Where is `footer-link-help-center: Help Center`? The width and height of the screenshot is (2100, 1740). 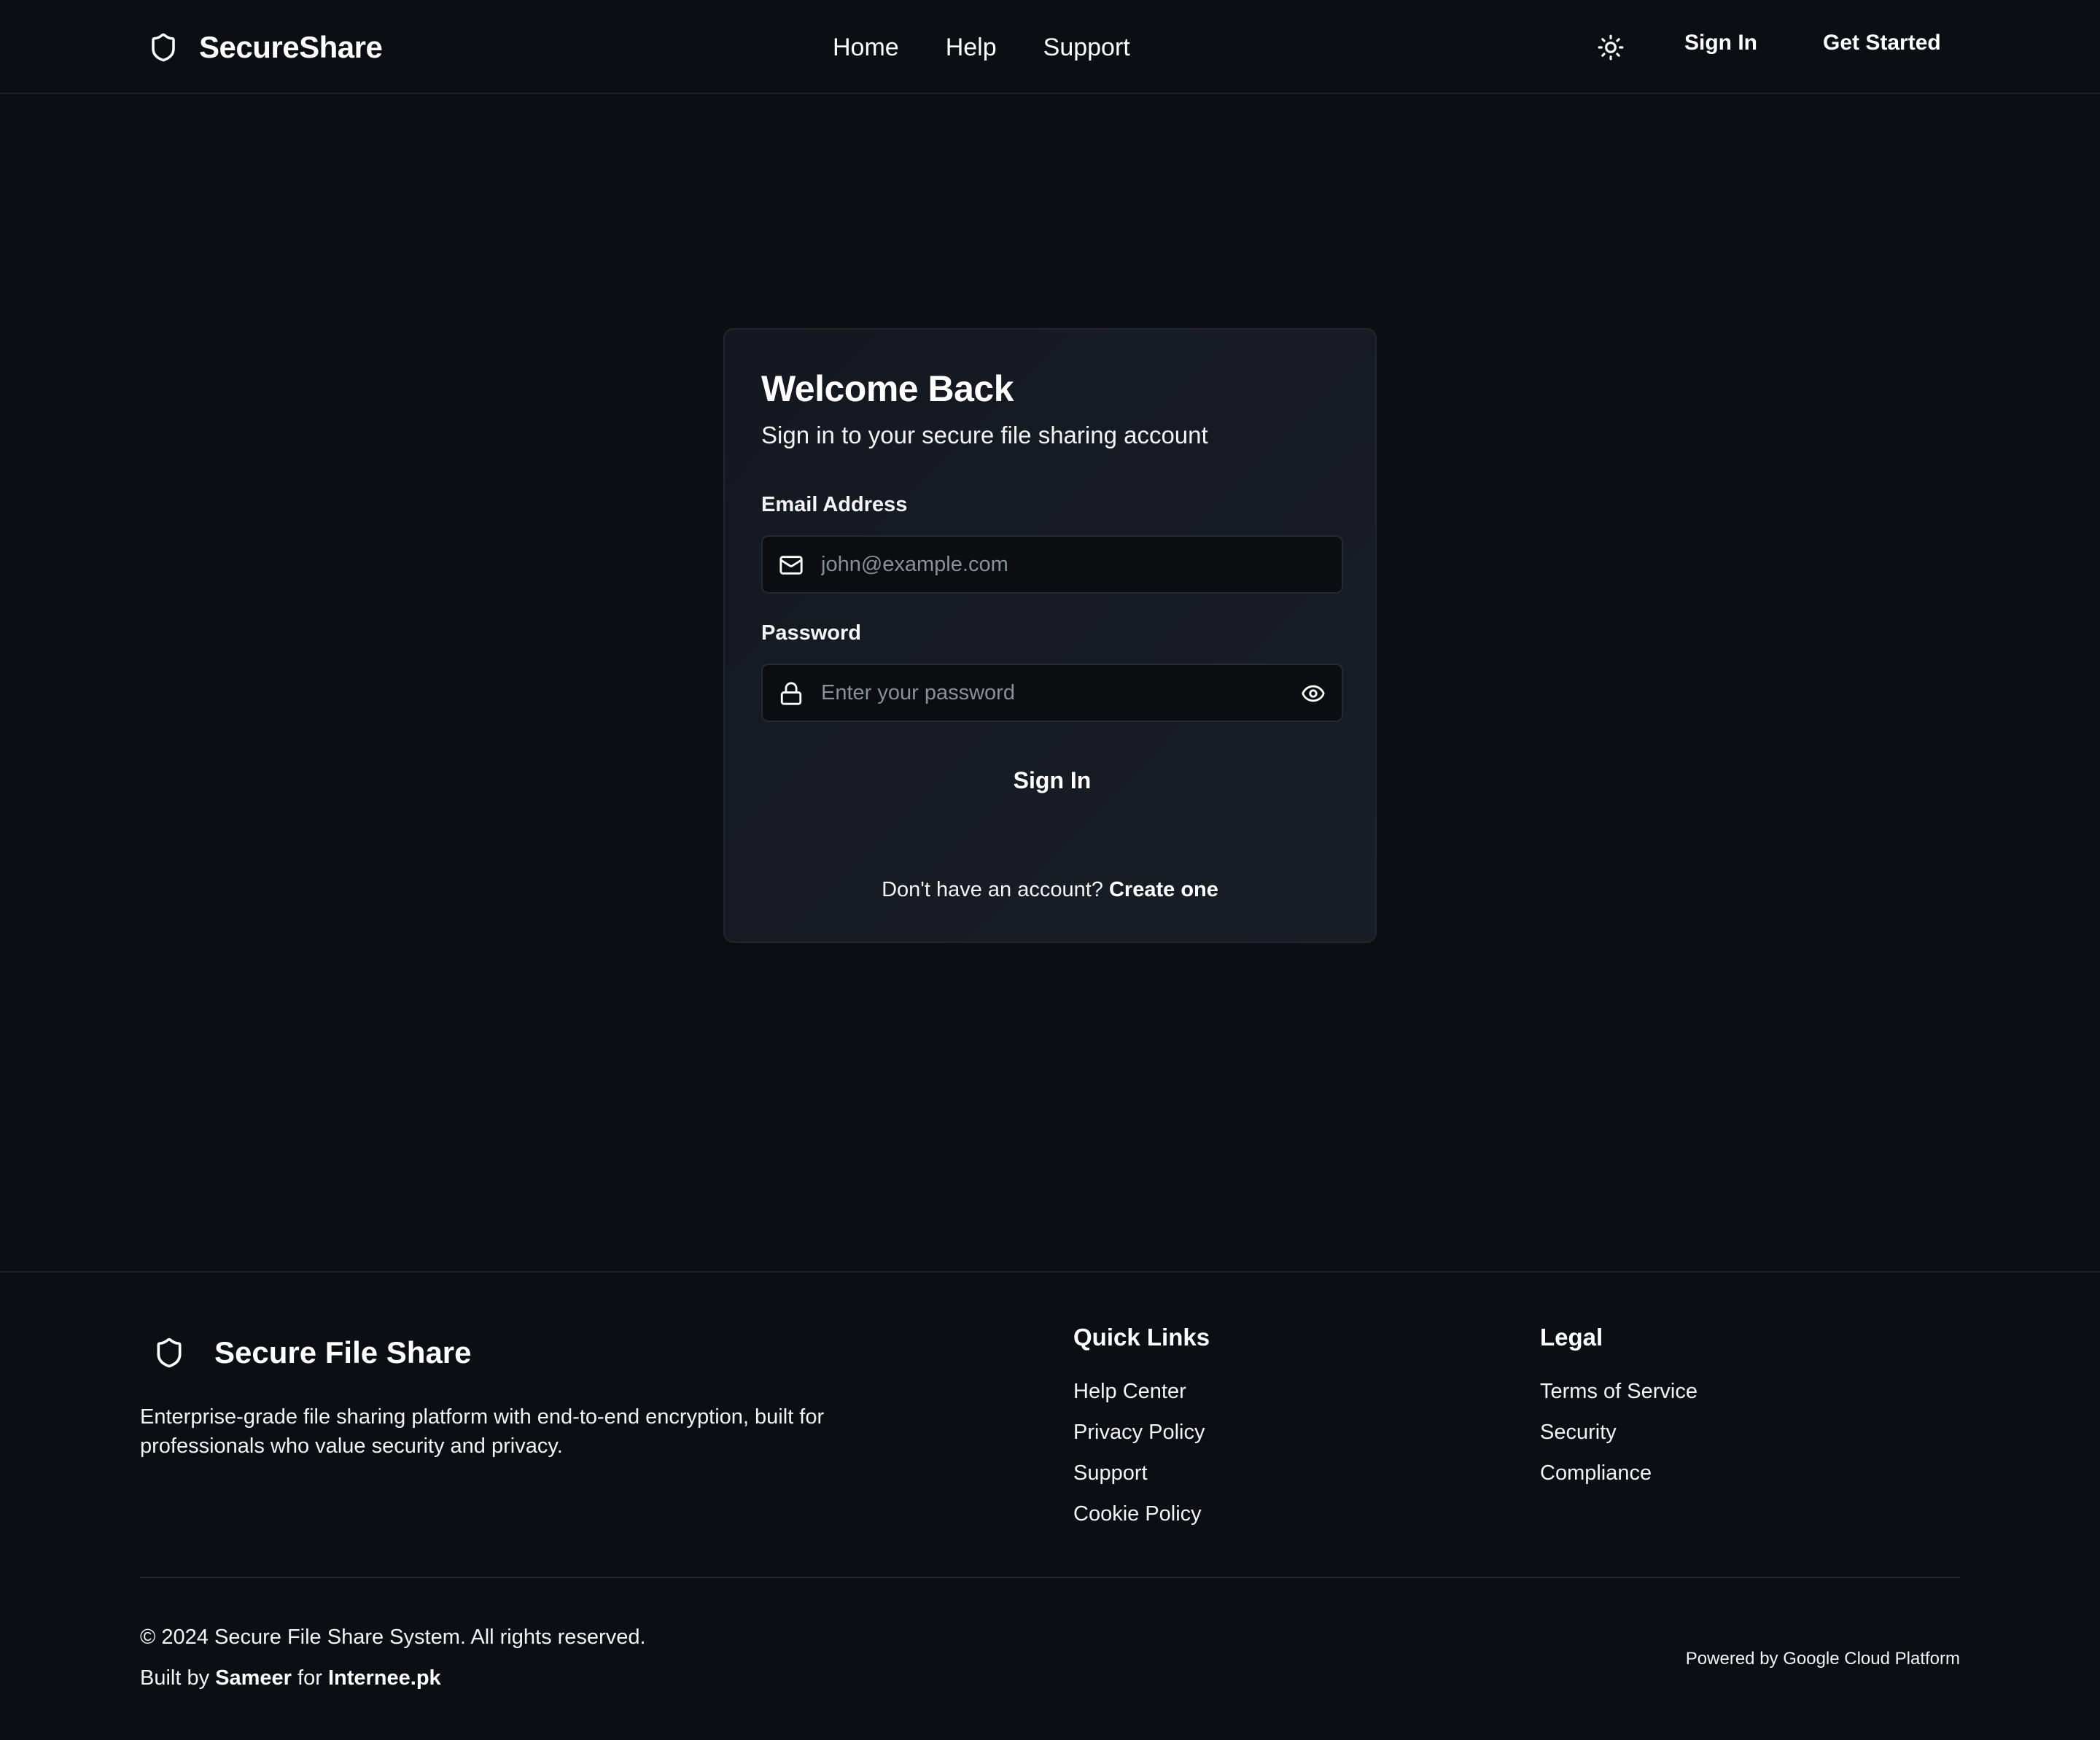
footer-link-help-center: Help Center is located at coordinates (1141, 1391).